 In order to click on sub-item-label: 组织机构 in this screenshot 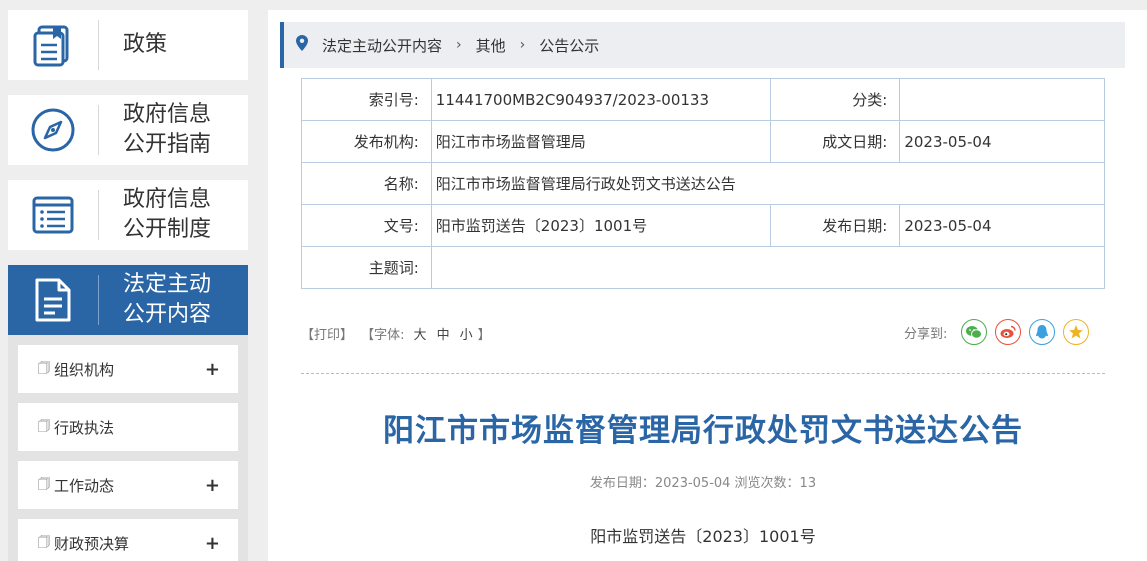, I will do `click(84, 369)`.